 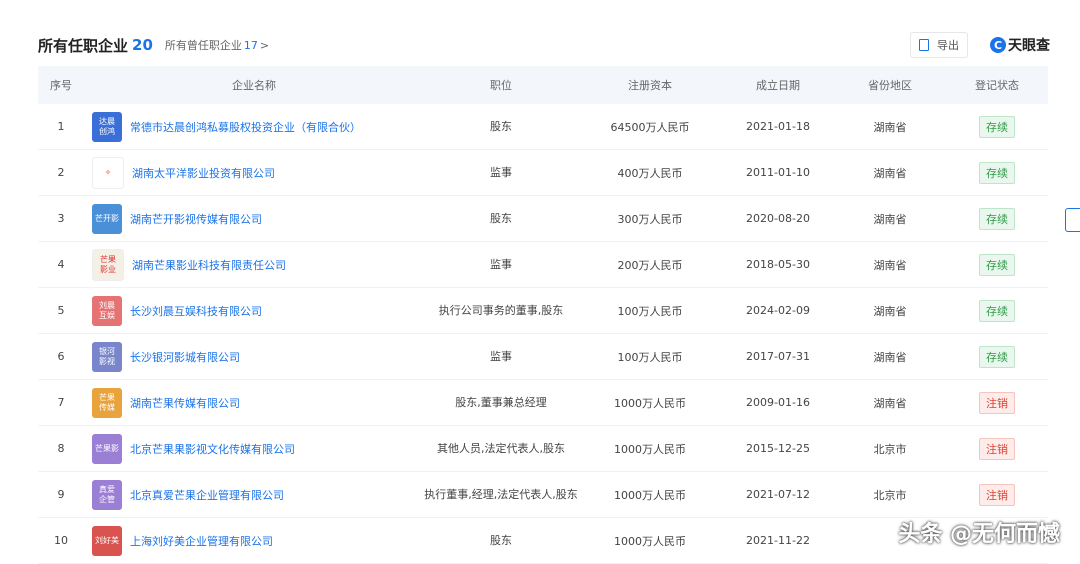 I want to click on row-number: 4, so click(x=61, y=264).